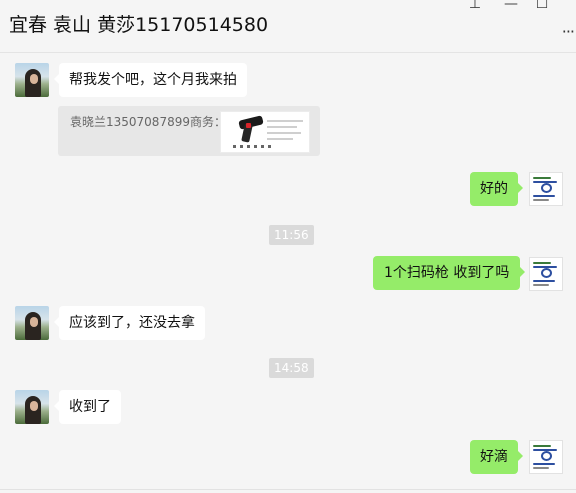 The width and height of the screenshot is (576, 493). I want to click on message-bubble: 好滴, so click(496, 457).